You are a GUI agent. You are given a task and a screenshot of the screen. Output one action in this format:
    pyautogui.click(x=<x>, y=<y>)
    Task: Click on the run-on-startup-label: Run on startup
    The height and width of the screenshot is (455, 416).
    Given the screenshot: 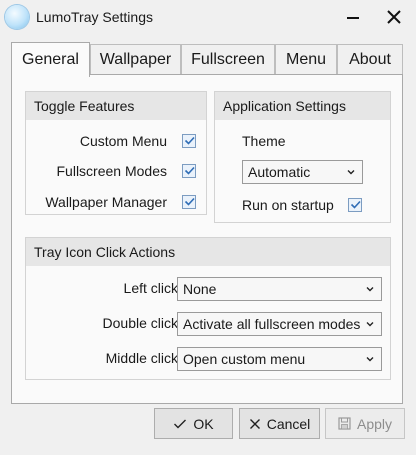 What is the action you would take?
    pyautogui.click(x=288, y=205)
    